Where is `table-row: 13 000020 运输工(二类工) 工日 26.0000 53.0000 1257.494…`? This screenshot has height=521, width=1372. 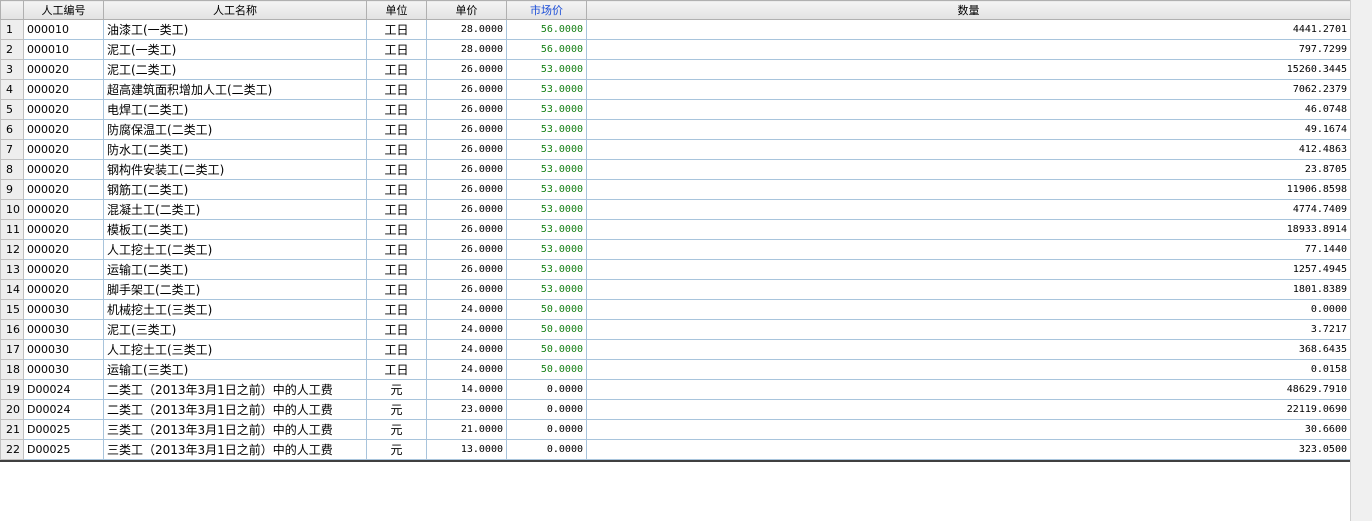 table-row: 13 000020 运输工(二类工) 工日 26.0000 53.0000 1257.494… is located at coordinates (675, 269).